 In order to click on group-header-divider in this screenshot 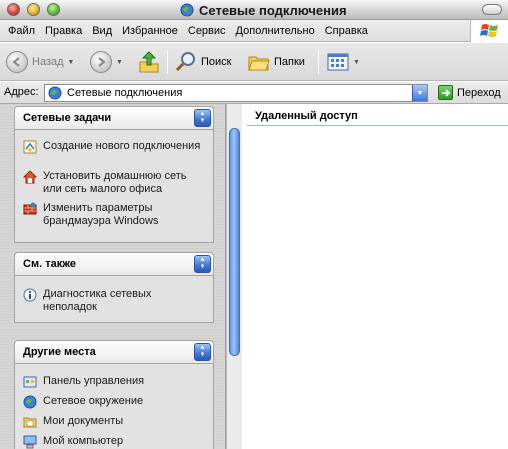, I will do `click(377, 125)`.